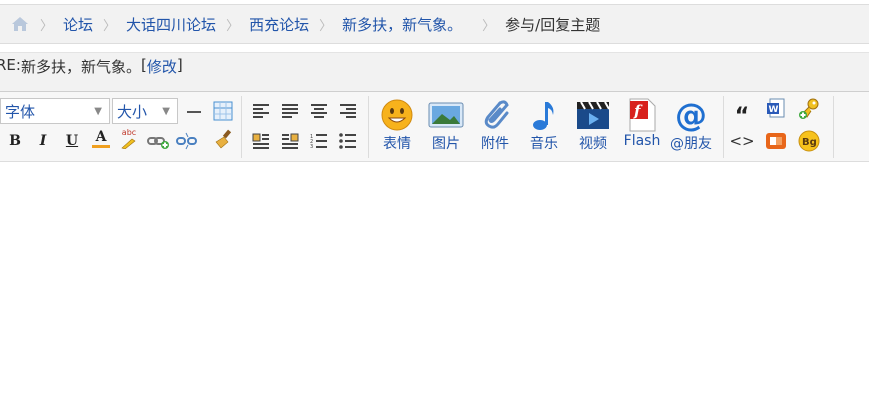 The width and height of the screenshot is (869, 408). I want to click on breadcrumb-thread: 新多扶，新气象。, so click(402, 24).